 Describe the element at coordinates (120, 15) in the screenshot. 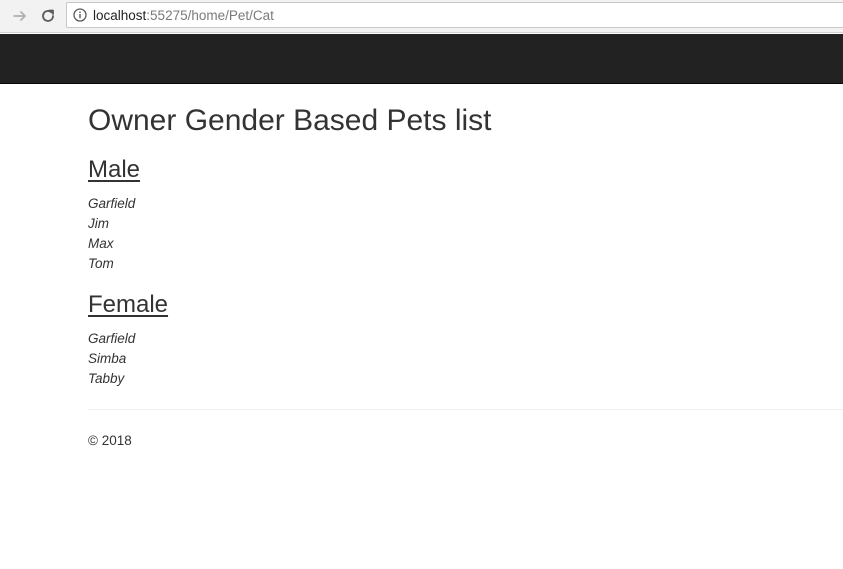

I see `url-host: localhost` at that location.